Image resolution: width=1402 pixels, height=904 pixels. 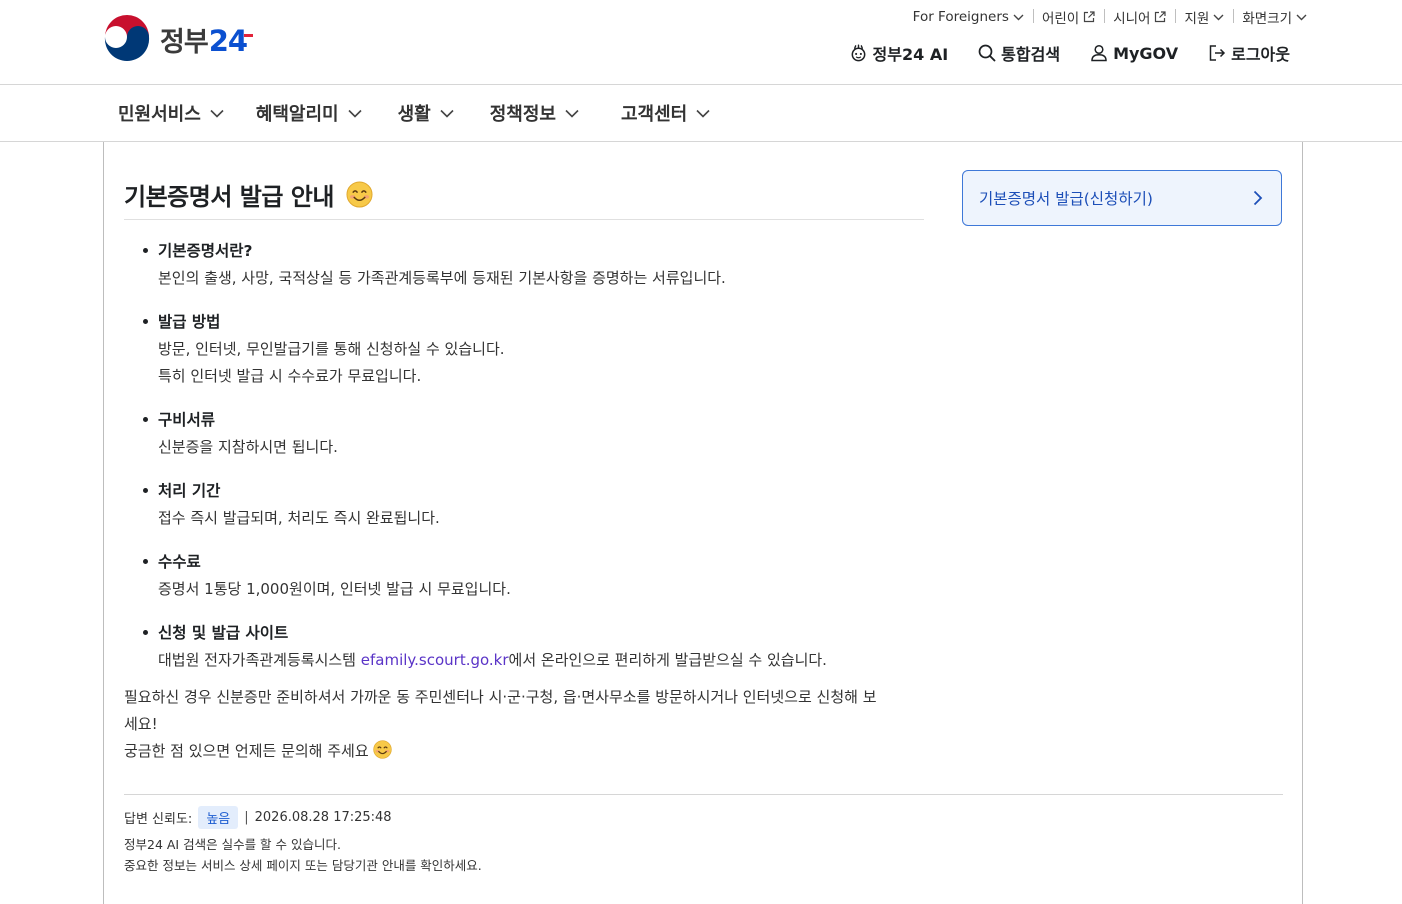 What do you see at coordinates (323, 817) in the screenshot?
I see `answer-timestamp: 2026.08.28 17:25:48` at bounding box center [323, 817].